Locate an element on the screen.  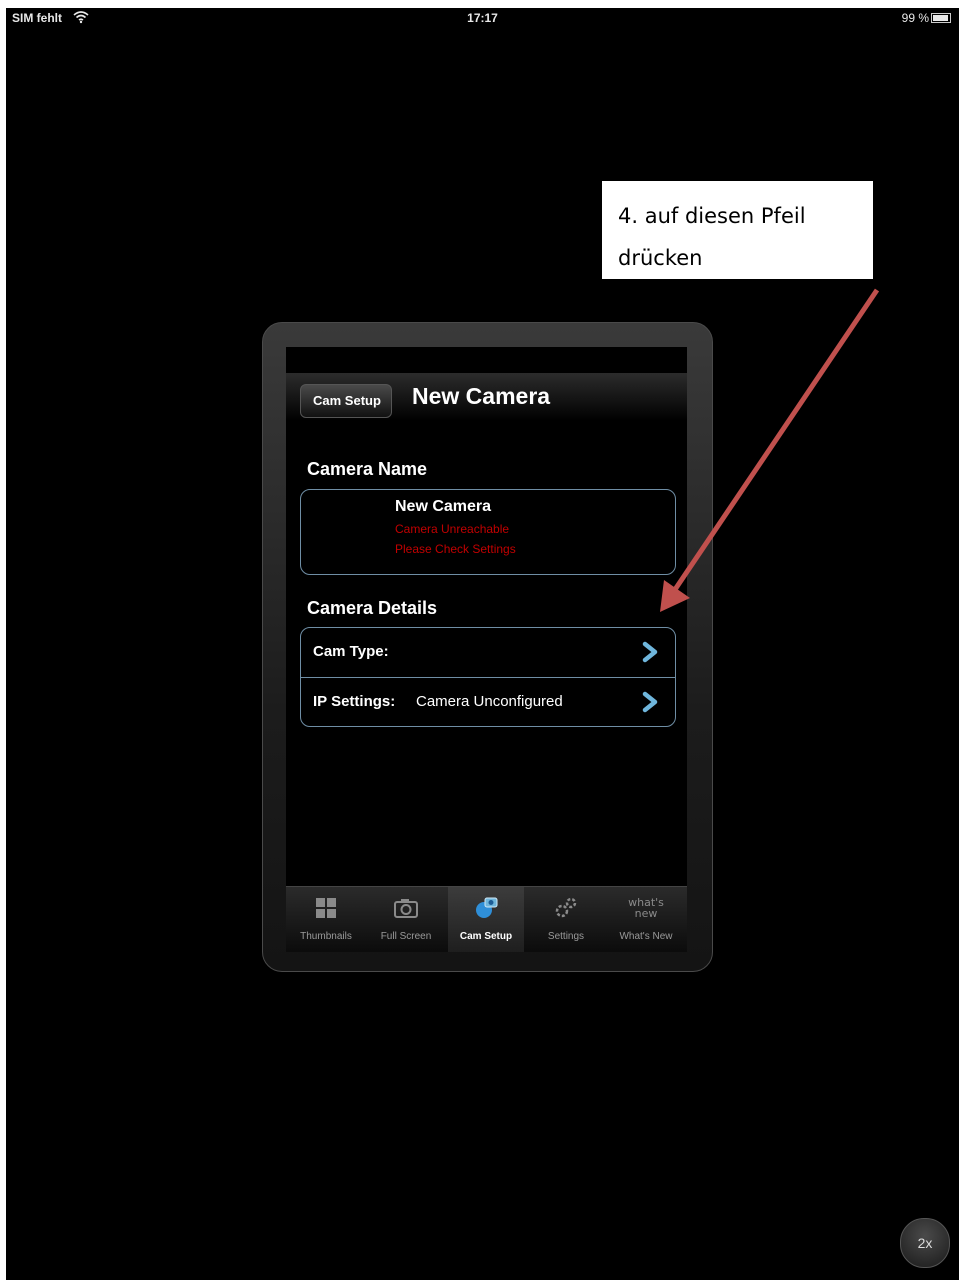
annotation-arrow-head is located at coordinates (675, 596).